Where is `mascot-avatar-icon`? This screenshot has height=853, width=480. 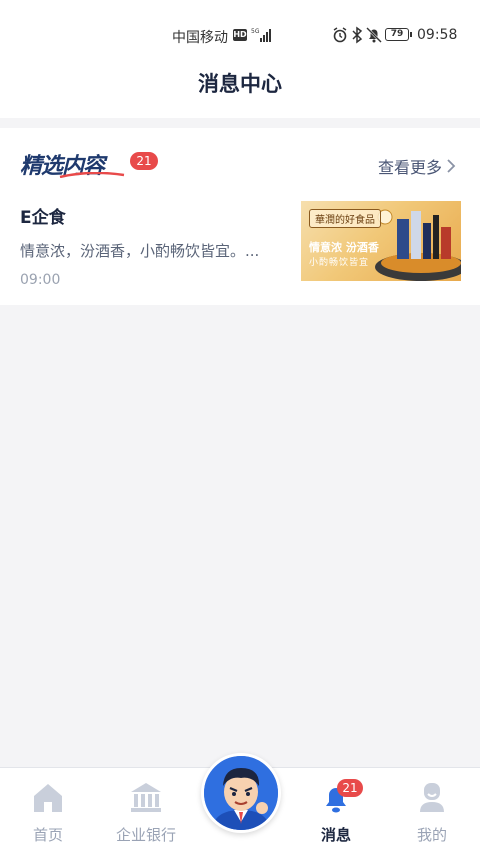 mascot-avatar-icon is located at coordinates (241, 793).